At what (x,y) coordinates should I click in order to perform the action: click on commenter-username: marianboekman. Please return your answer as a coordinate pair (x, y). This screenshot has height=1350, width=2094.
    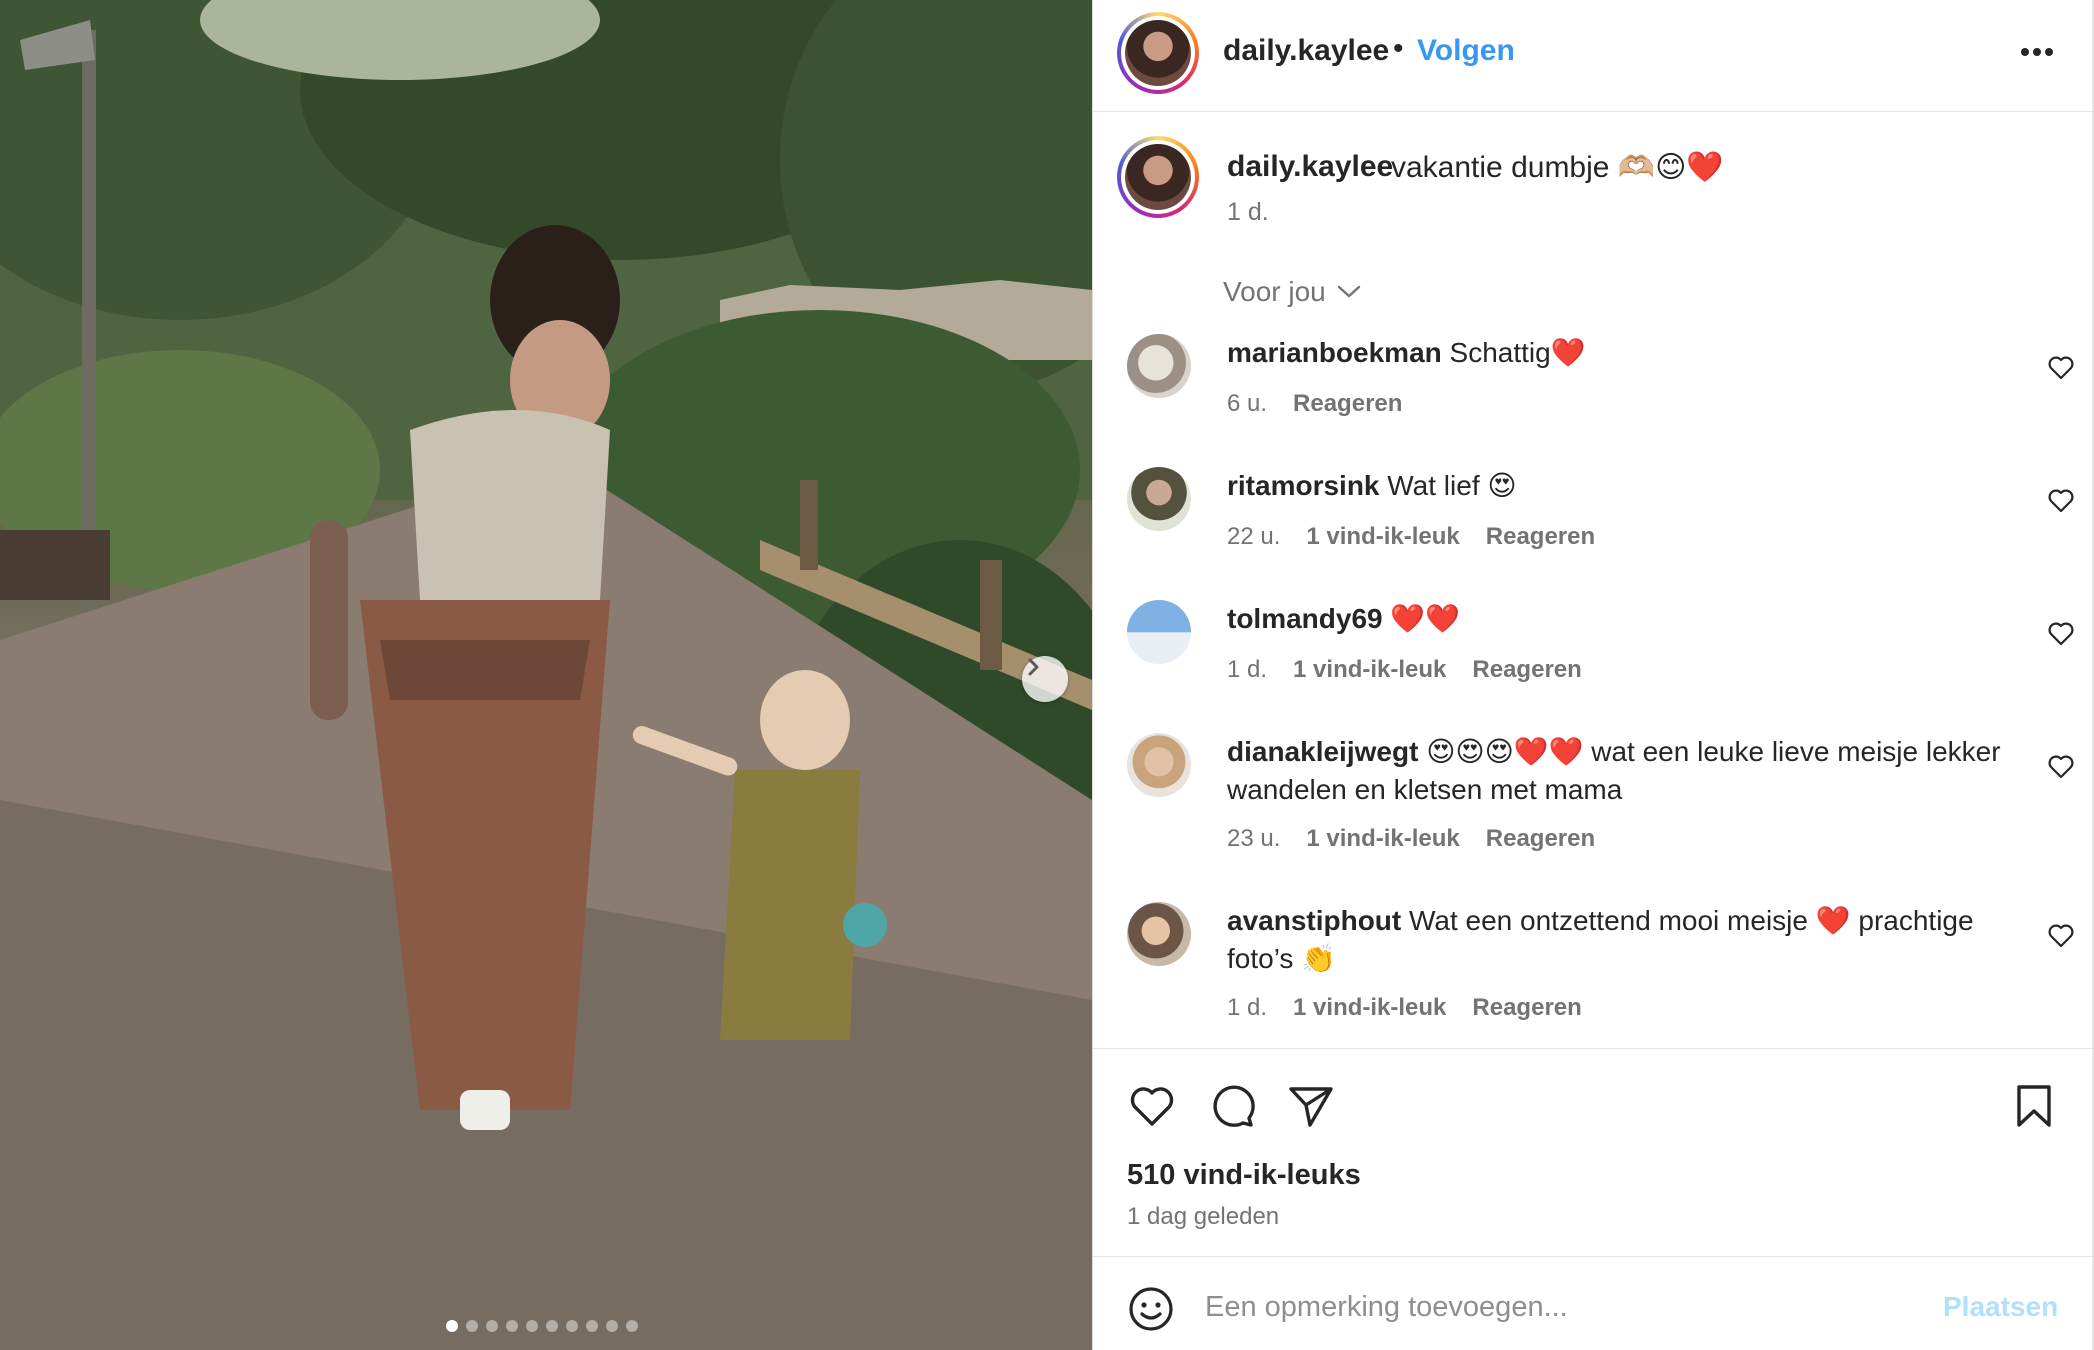
    Looking at the image, I should click on (1334, 352).